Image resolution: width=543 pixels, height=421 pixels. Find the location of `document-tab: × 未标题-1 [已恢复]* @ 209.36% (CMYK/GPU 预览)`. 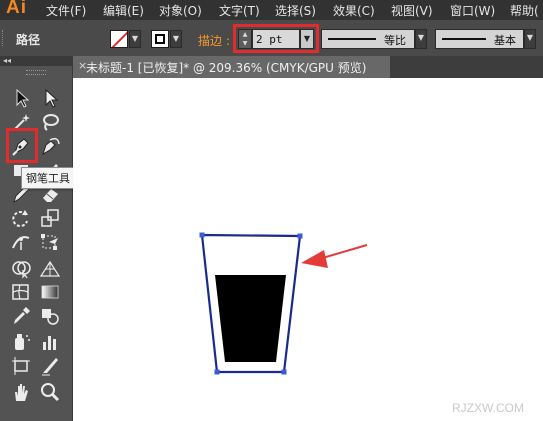

document-tab: × 未标题-1 [已恢复]* @ 209.36% (CMYK/GPU 预览) is located at coordinates (231, 67).